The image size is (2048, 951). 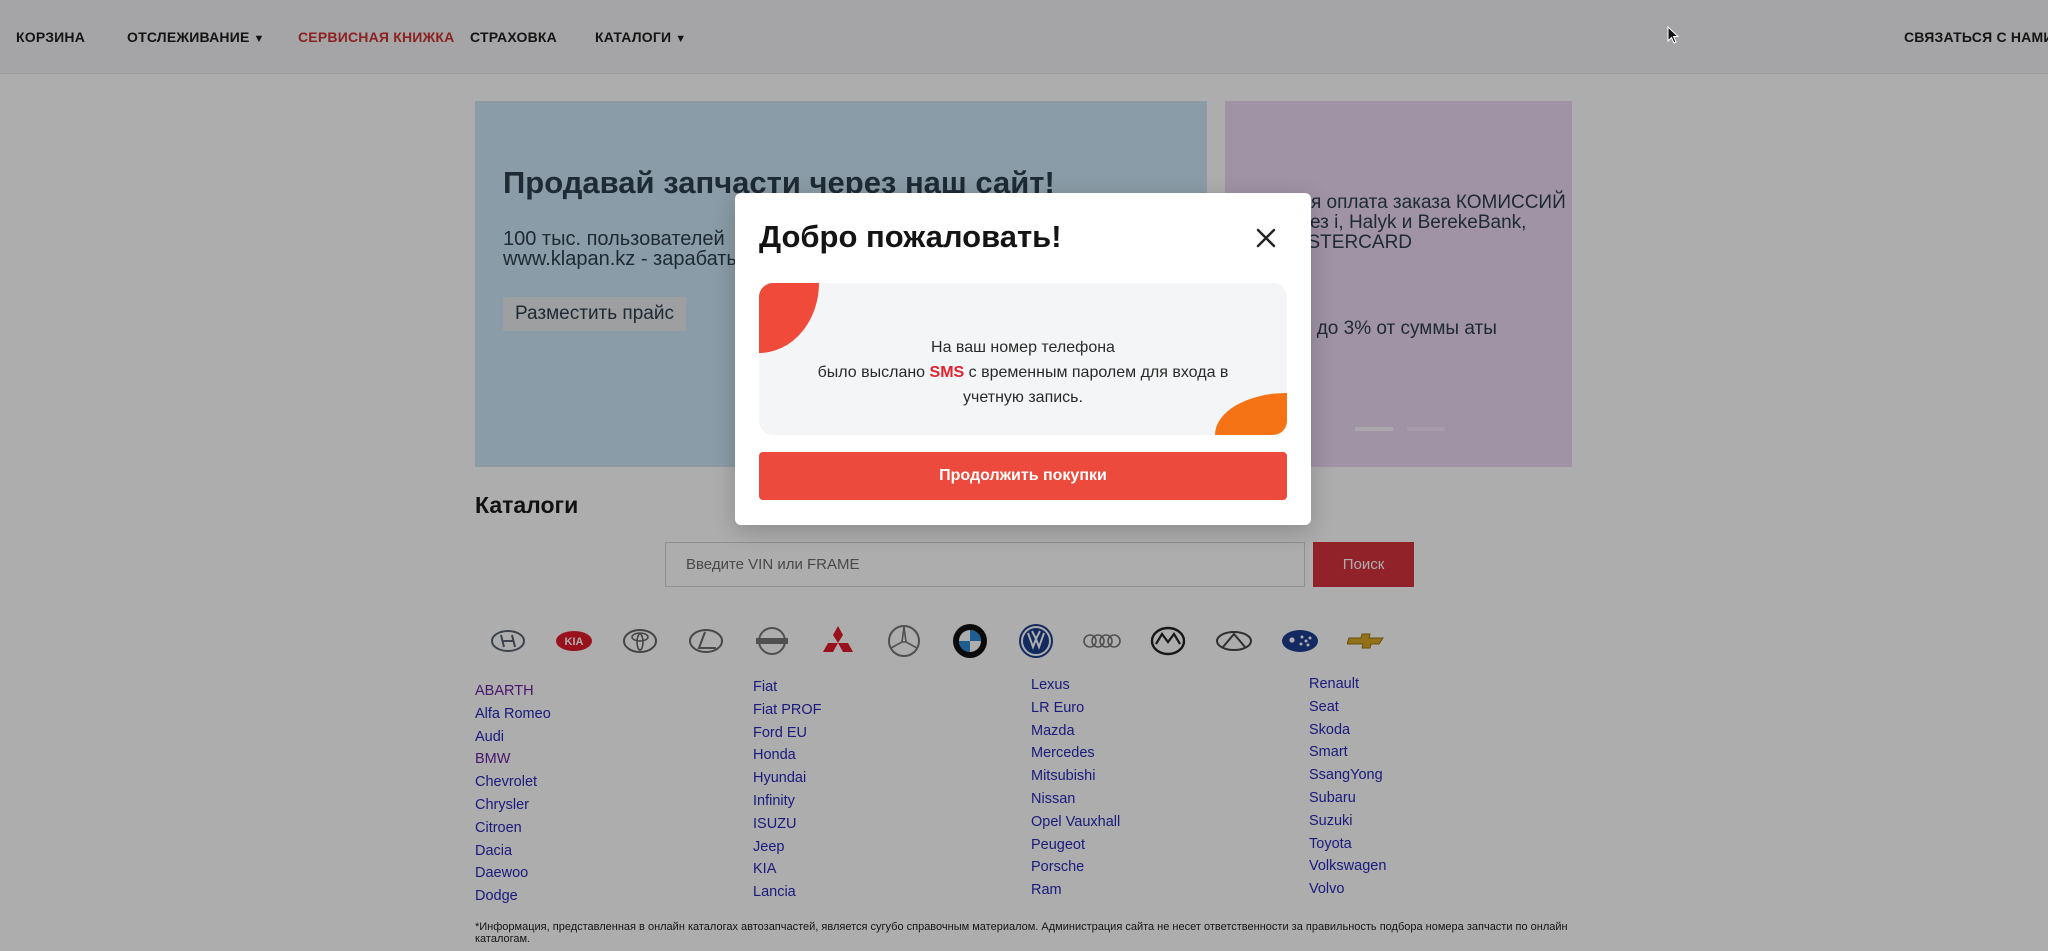 What do you see at coordinates (1266, 238) in the screenshot?
I see `close-icon` at bounding box center [1266, 238].